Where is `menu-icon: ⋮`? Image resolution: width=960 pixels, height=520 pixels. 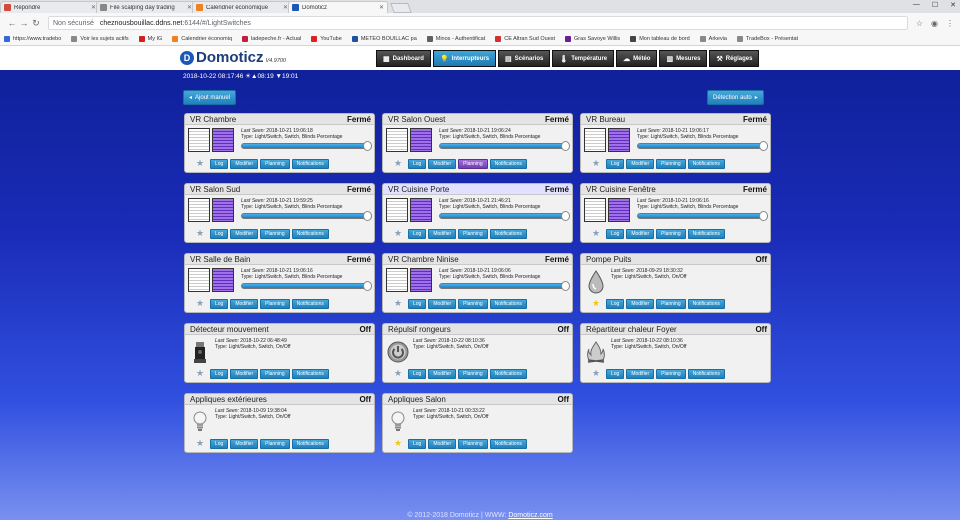
menu-icon: ⋮ is located at coordinates (950, 23).